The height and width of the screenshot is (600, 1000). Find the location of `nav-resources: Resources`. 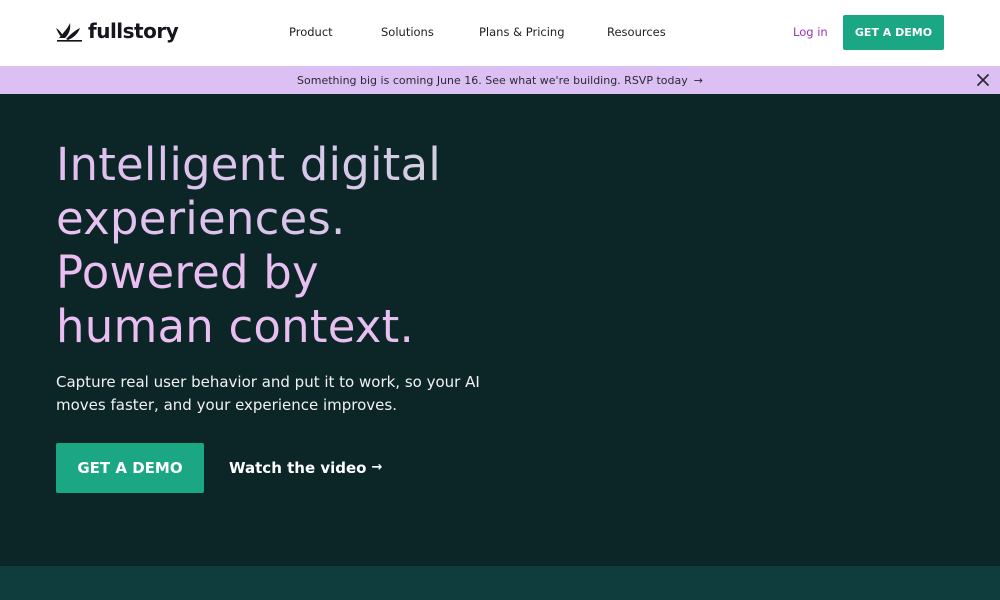

nav-resources: Resources is located at coordinates (636, 32).